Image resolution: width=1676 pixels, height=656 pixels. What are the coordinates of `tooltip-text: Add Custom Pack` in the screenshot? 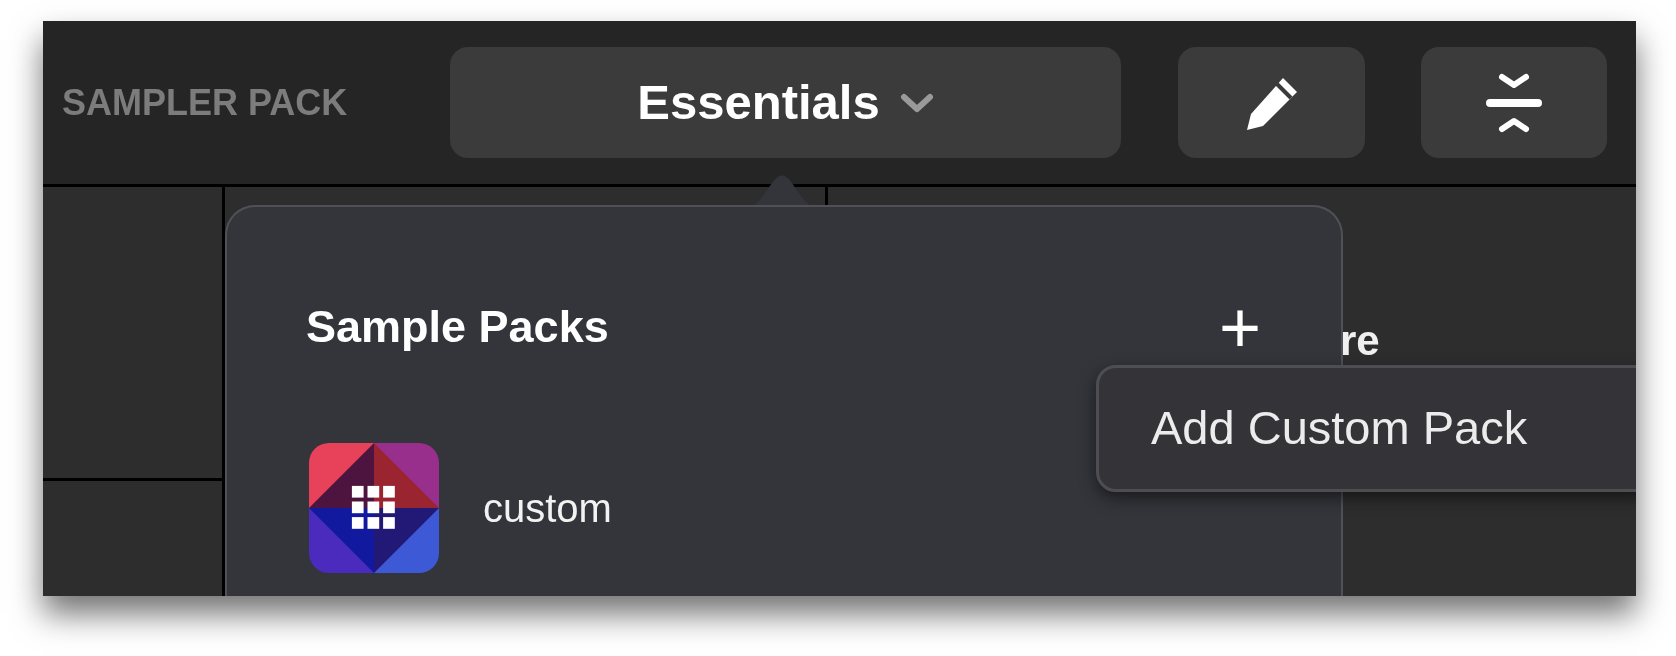 It's located at (1339, 428).